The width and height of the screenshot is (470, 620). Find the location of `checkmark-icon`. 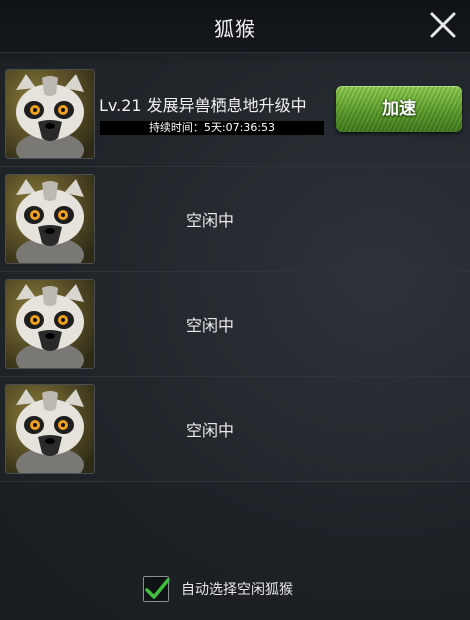

checkmark-icon is located at coordinates (157, 588).